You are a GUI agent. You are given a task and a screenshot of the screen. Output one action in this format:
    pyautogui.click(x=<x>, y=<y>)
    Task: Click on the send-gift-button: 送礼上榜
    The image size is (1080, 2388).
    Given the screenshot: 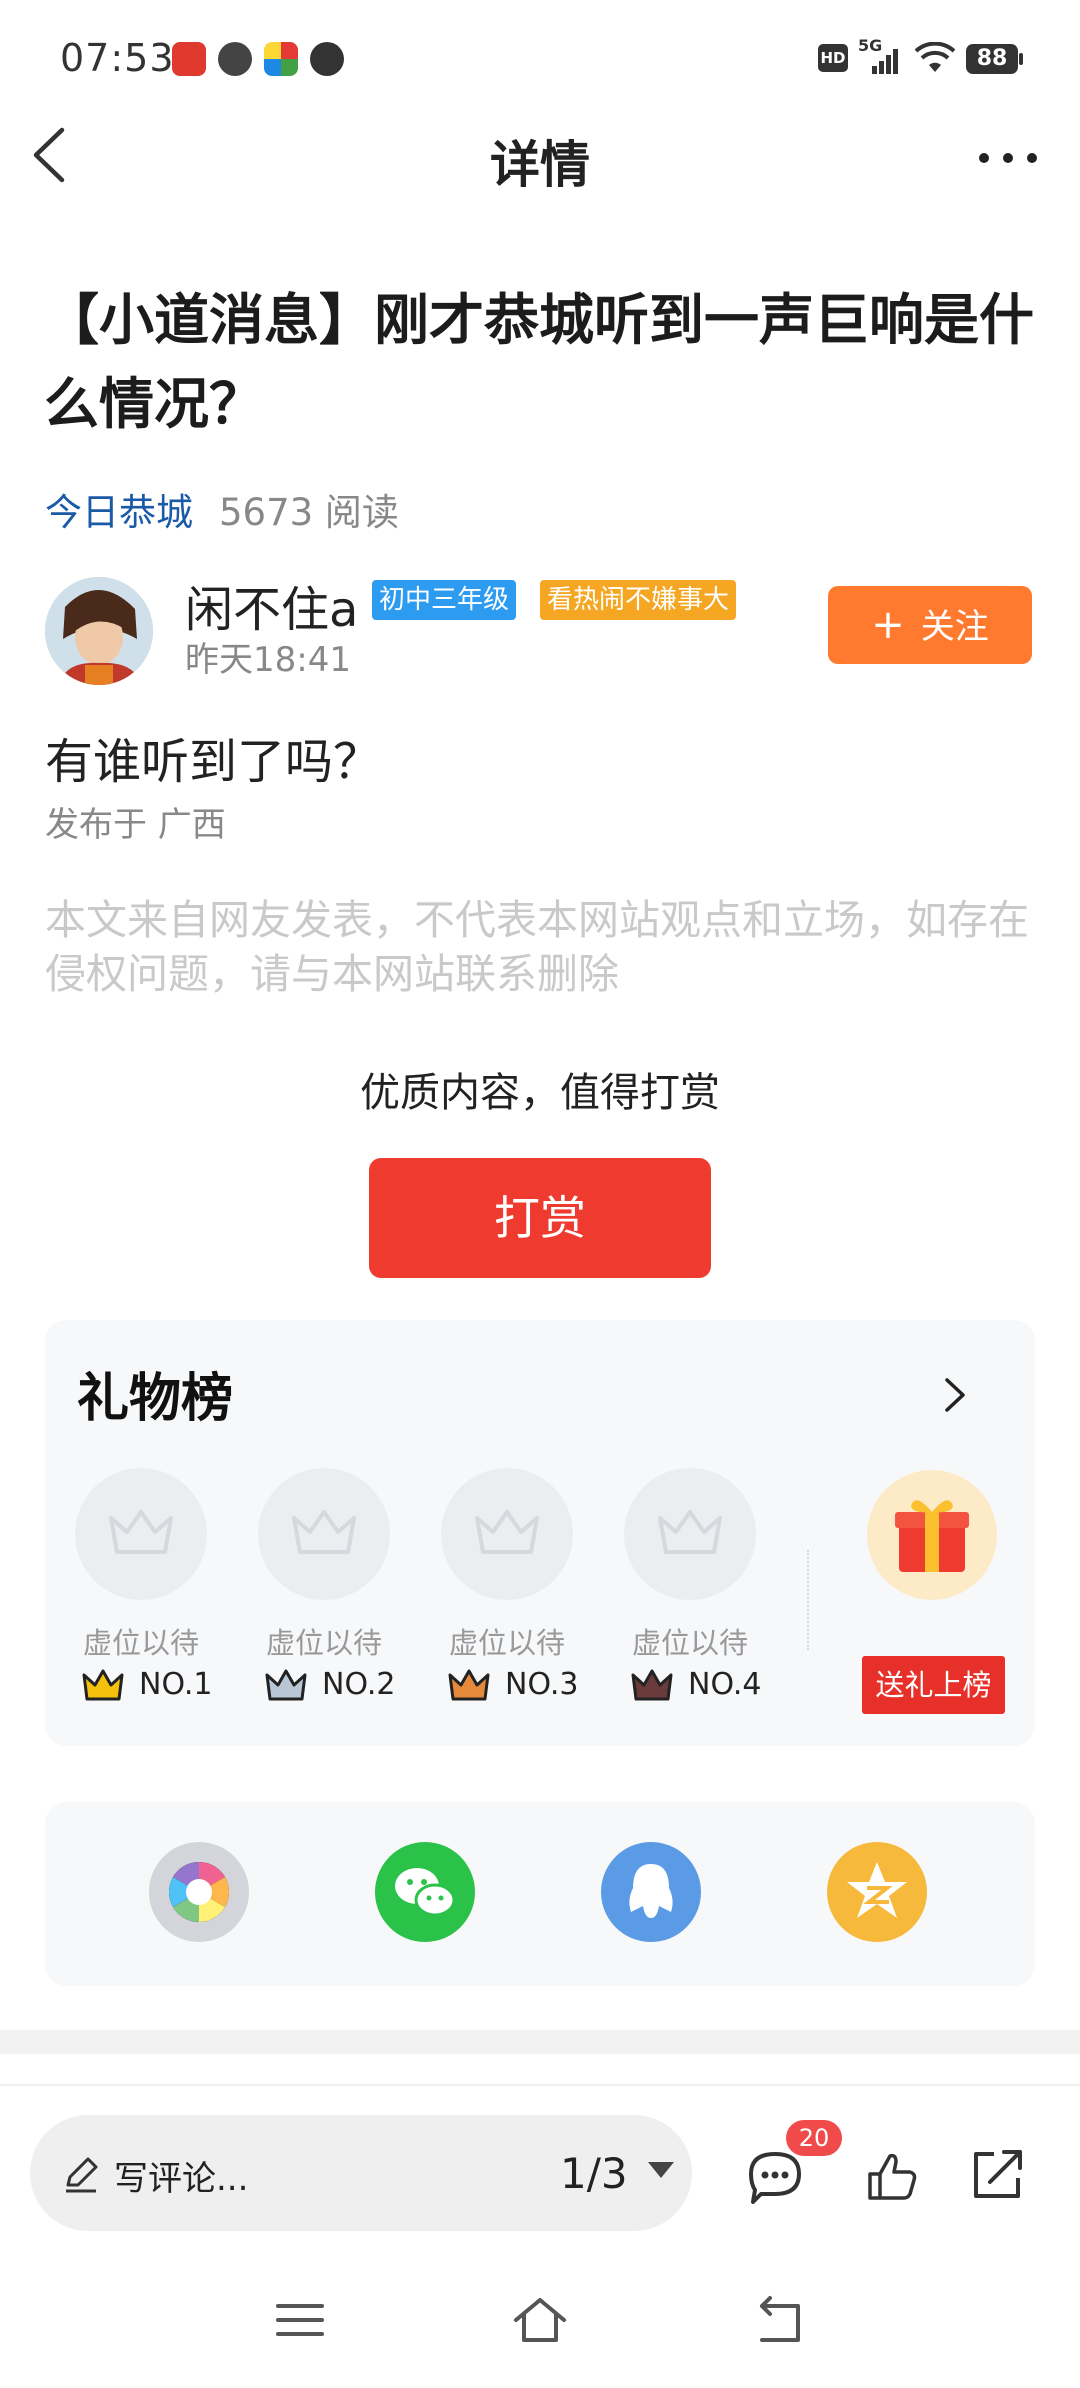 What is the action you would take?
    pyautogui.click(x=933, y=1685)
    